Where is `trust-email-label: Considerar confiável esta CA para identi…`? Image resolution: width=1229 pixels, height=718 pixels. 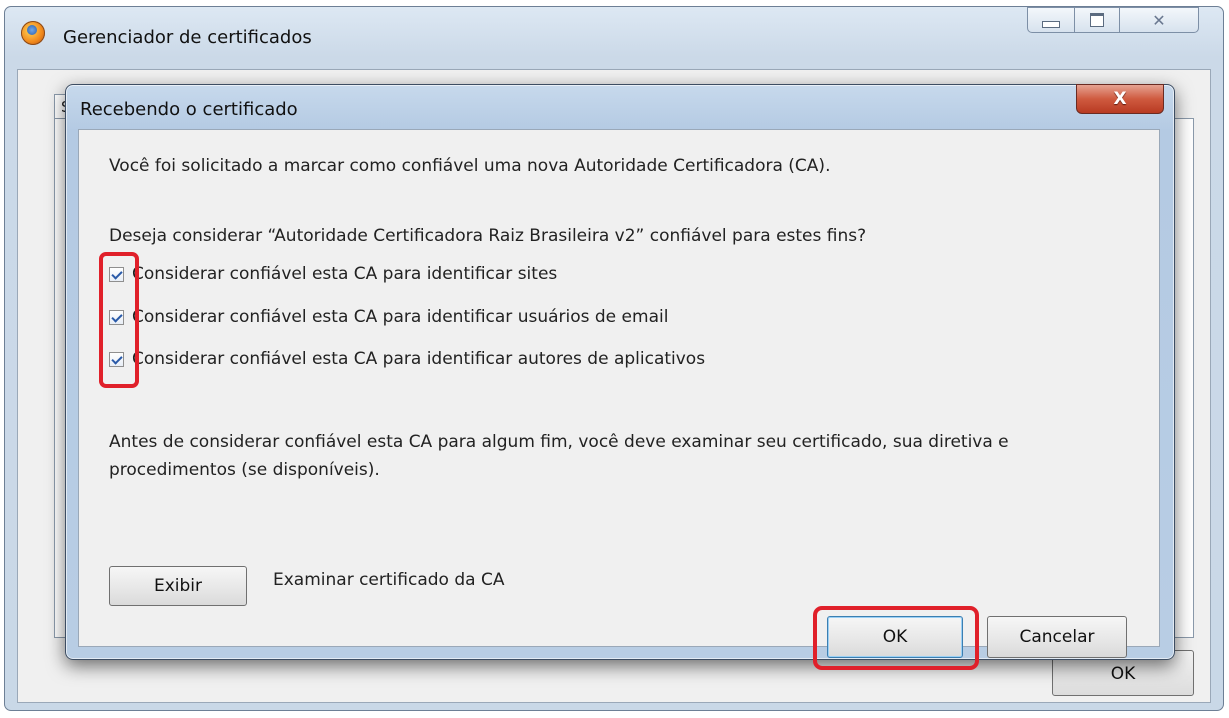 trust-email-label: Considerar confiável esta CA para identi… is located at coordinates (400, 317).